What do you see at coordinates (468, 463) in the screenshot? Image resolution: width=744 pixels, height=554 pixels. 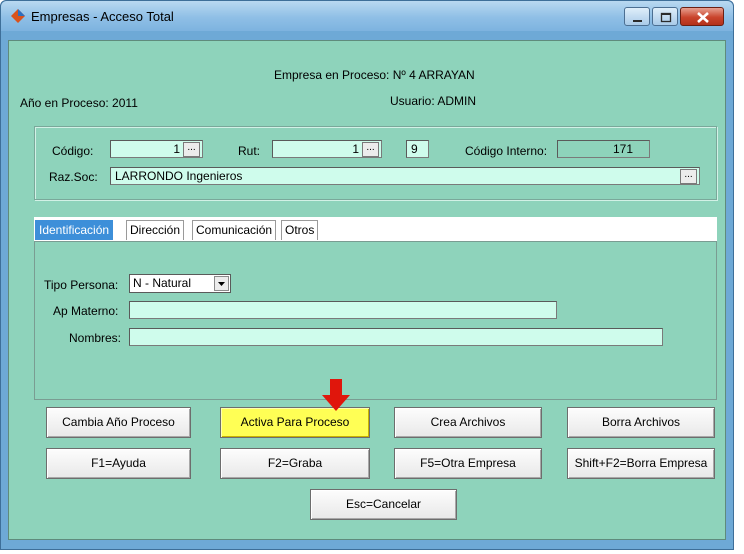 I see `f5-otra-empresa-button: F5=Otra Empresa` at bounding box center [468, 463].